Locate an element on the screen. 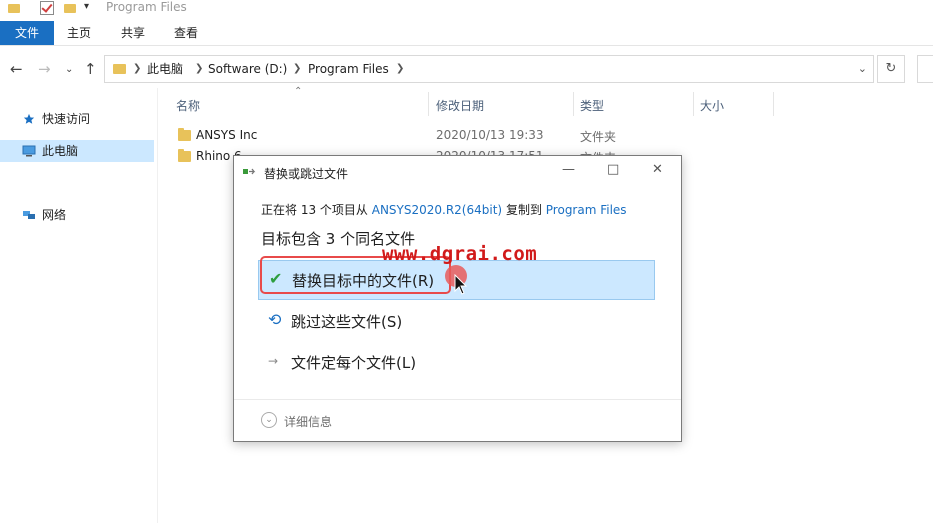 This screenshot has width=933, height=523. ribbon: 文件 主页 共享 查看 is located at coordinates (466, 33).